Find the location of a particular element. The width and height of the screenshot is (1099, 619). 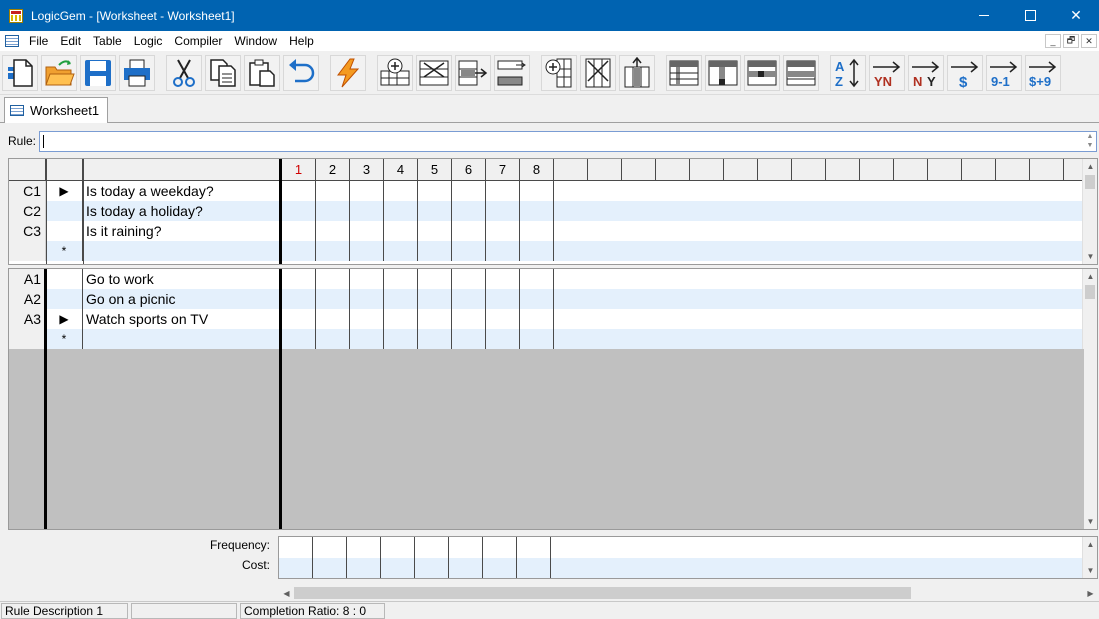

rule-column-header-cell: 2 is located at coordinates (333, 169).